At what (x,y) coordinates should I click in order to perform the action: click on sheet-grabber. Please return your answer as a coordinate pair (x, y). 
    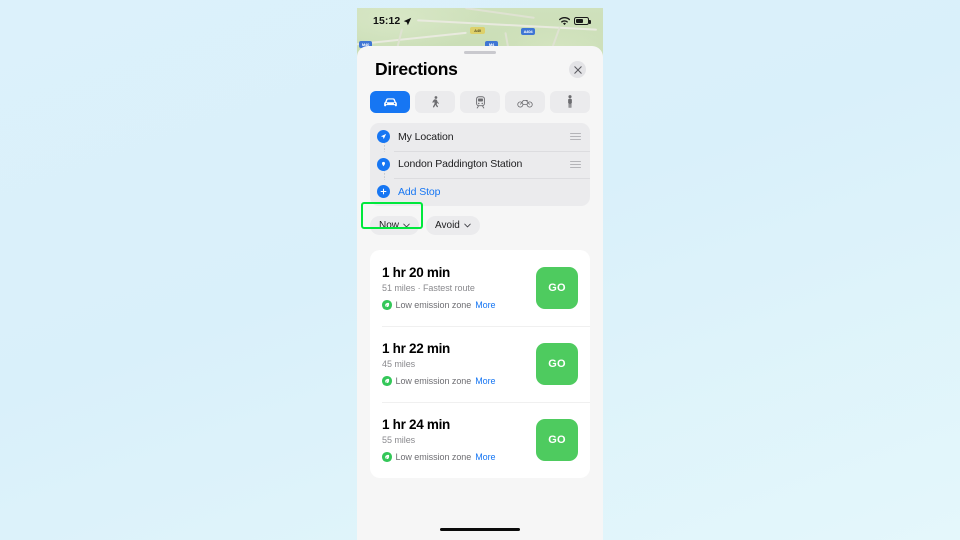
    Looking at the image, I should click on (480, 53).